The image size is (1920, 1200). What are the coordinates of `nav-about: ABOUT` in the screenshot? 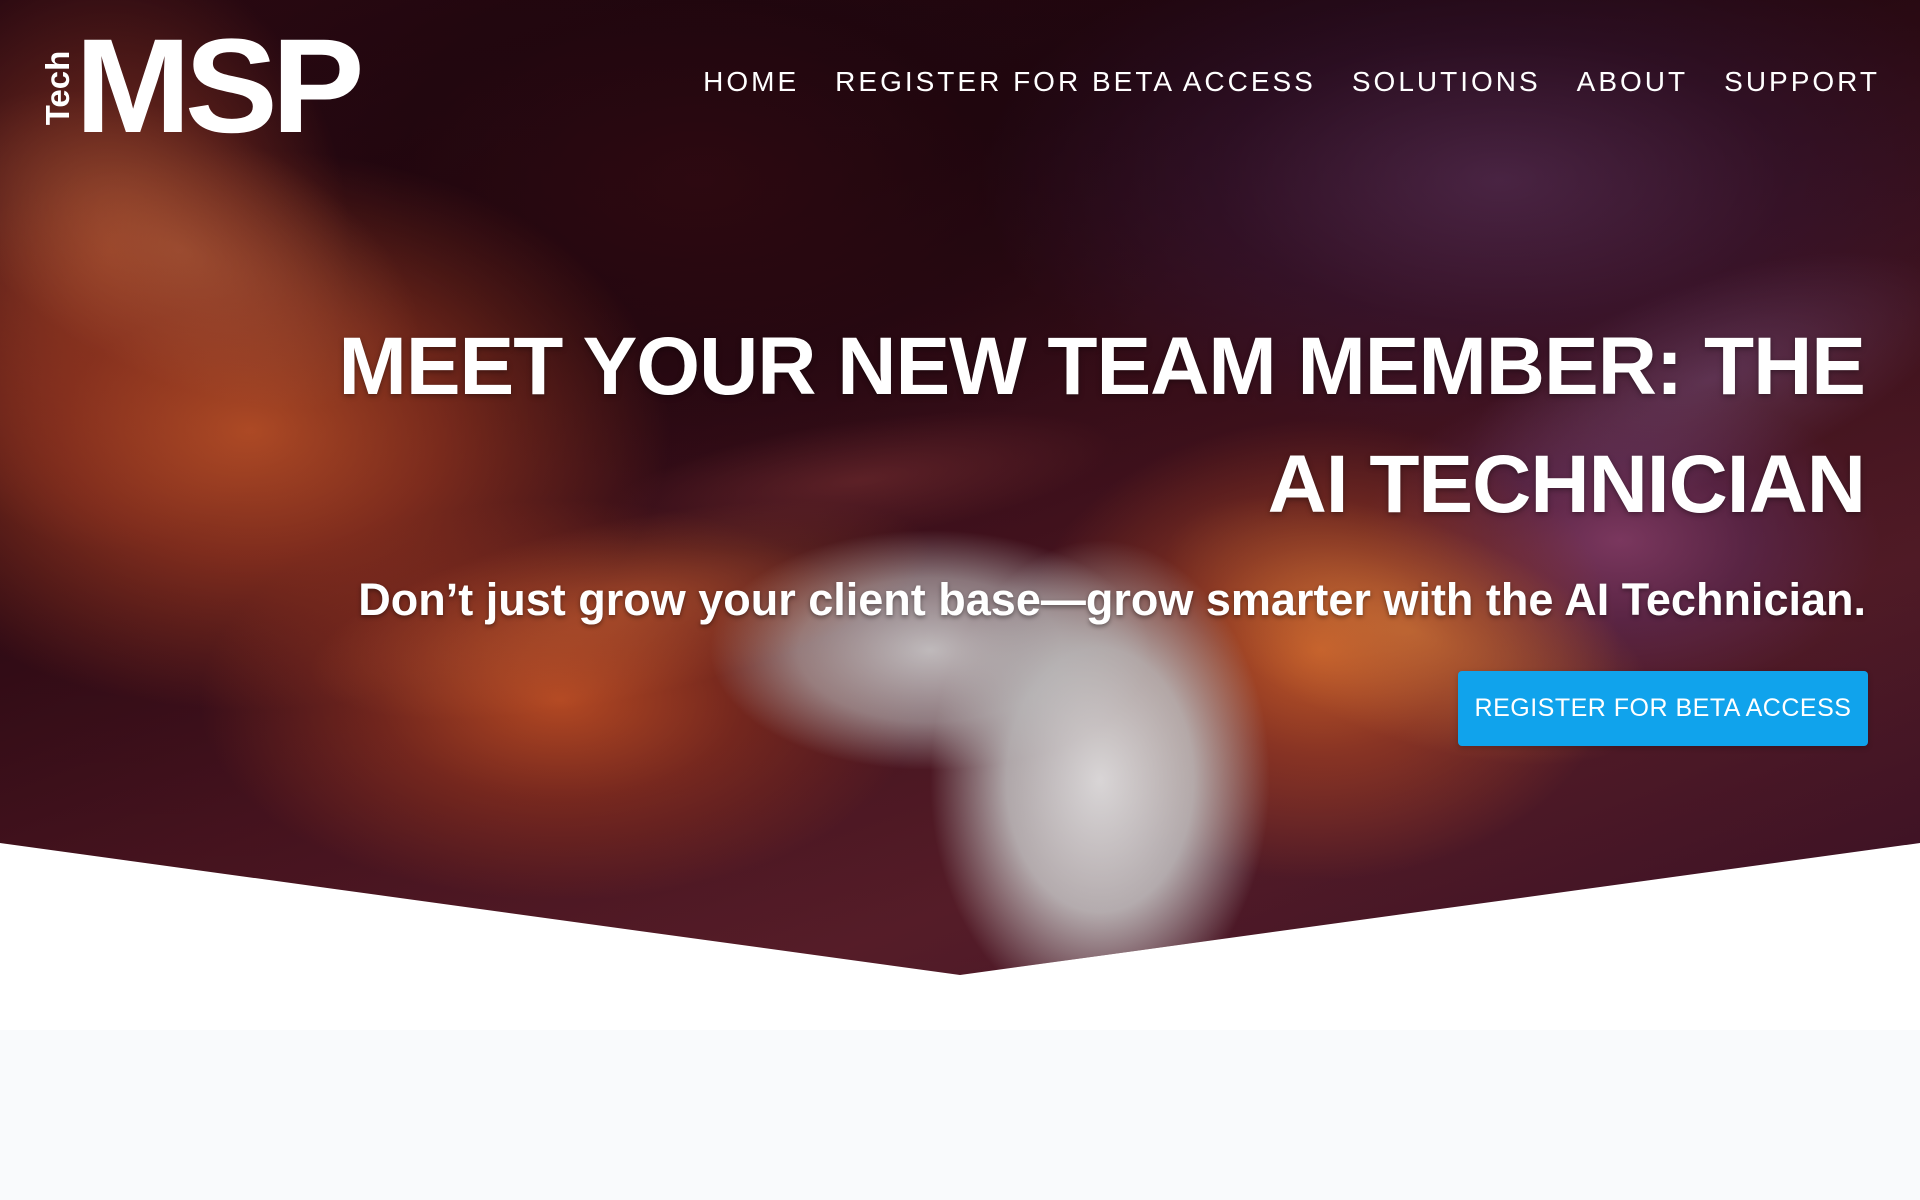 It's located at (1632, 82).